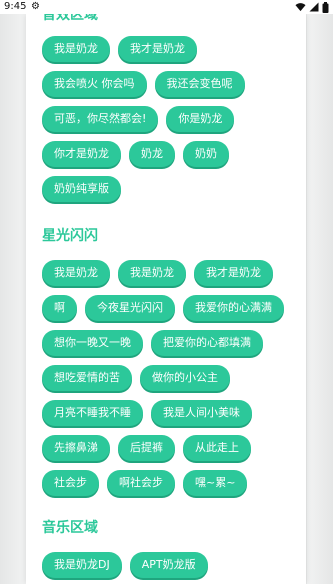  What do you see at coordinates (166, 7) in the screenshot?
I see `status-bar: 9:45 ⚙` at bounding box center [166, 7].